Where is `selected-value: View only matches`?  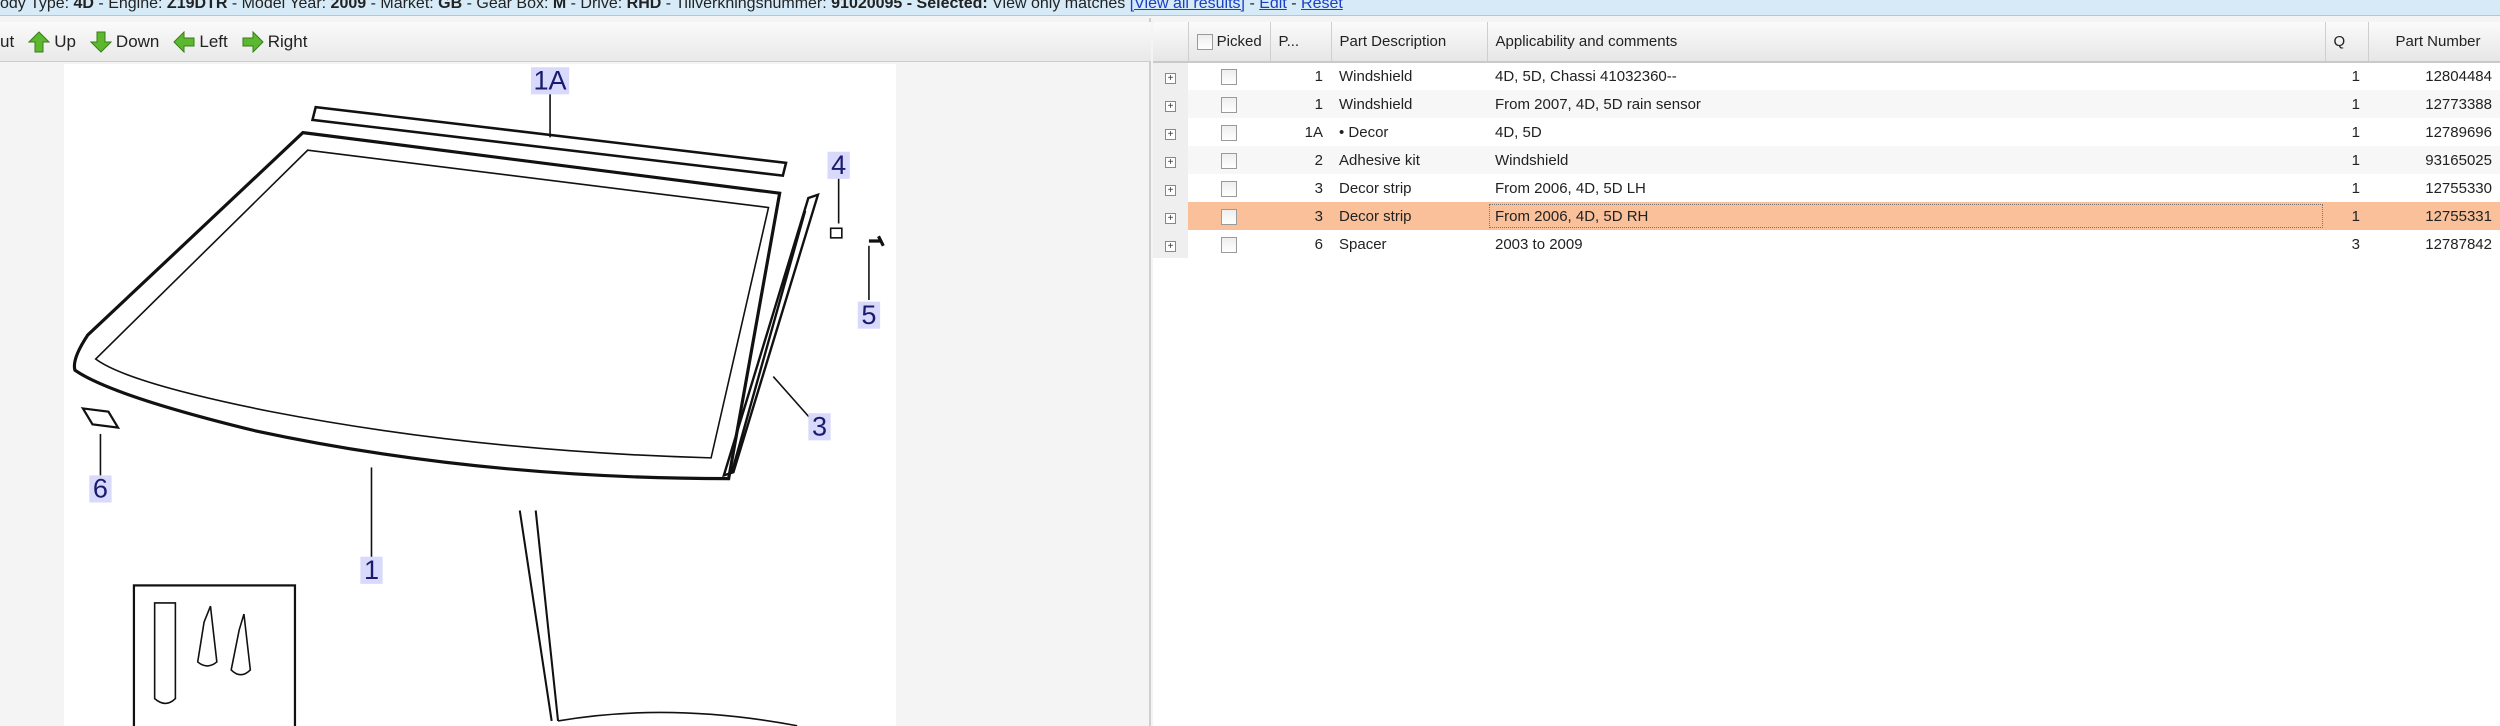
selected-value: View only matches is located at coordinates (1058, 6).